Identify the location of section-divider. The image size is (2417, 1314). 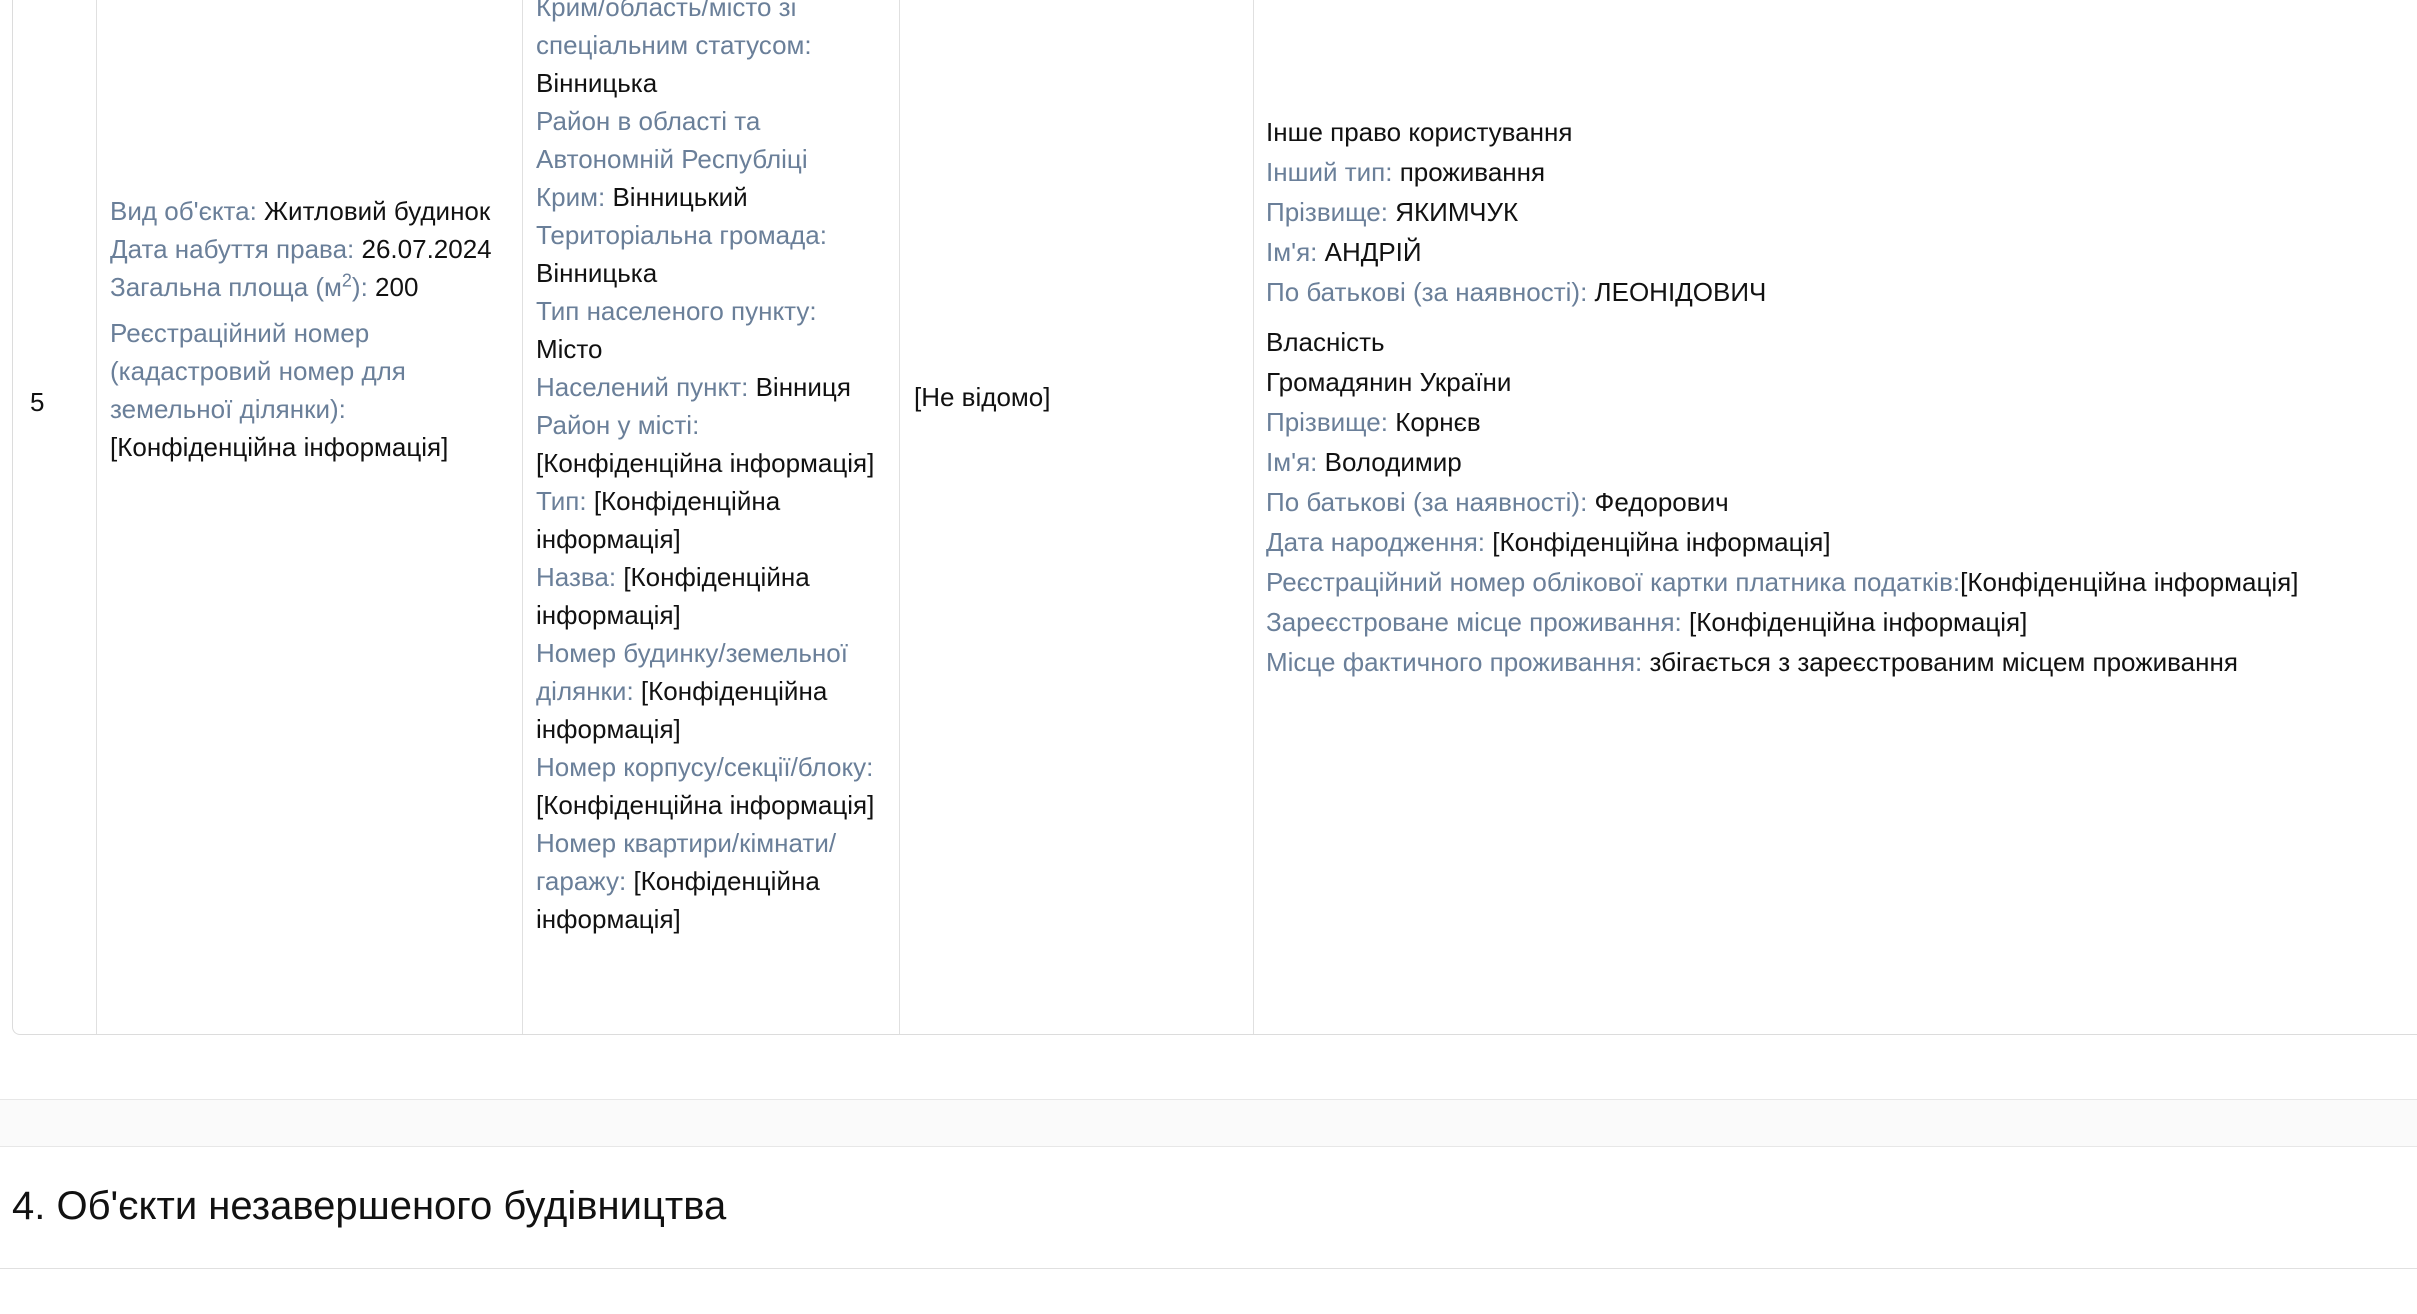
(1208, 1268).